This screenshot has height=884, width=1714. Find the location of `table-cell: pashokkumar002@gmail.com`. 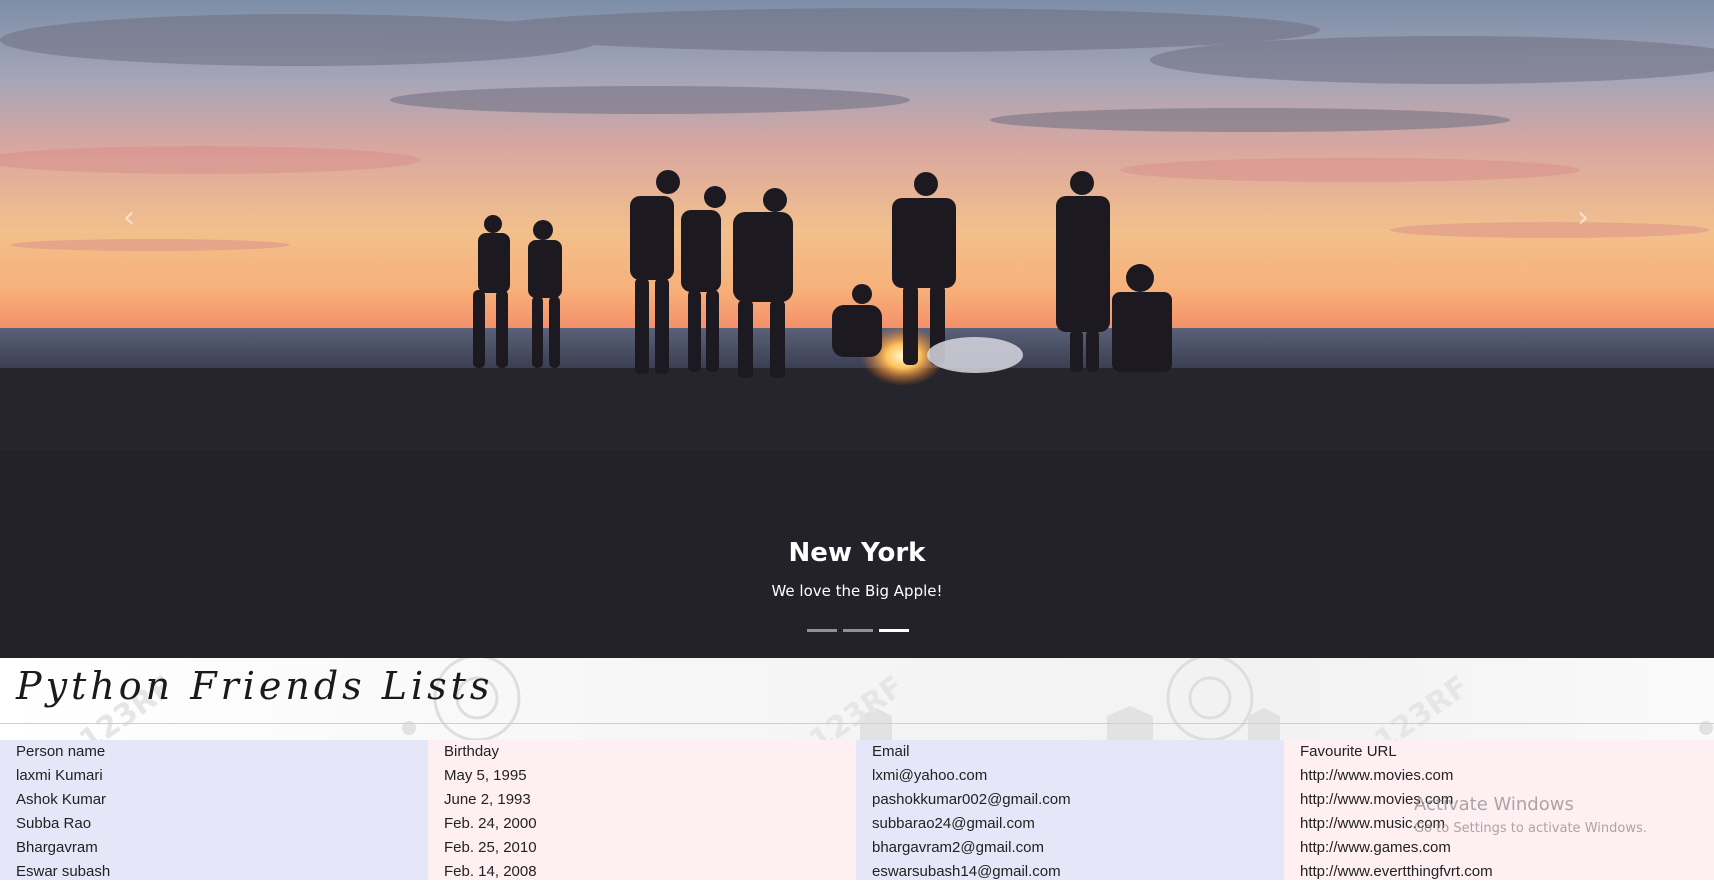

table-cell: pashokkumar002@gmail.com is located at coordinates (971, 799).